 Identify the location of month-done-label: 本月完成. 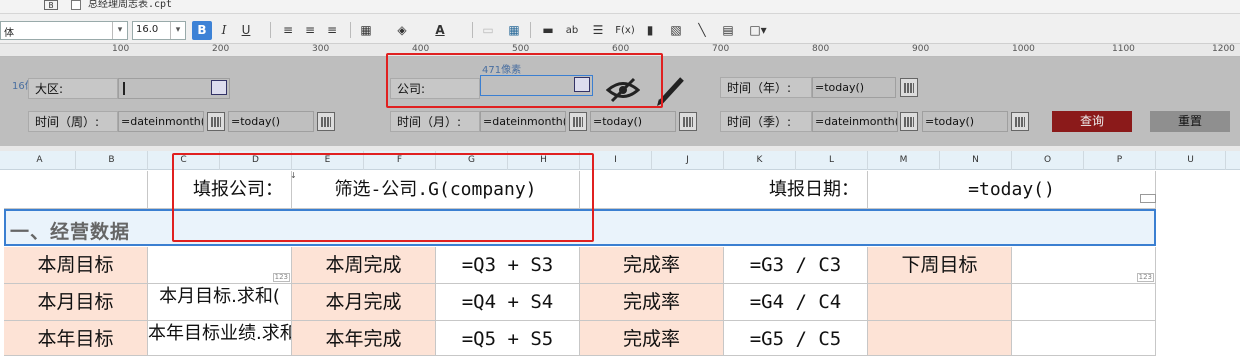
(364, 302).